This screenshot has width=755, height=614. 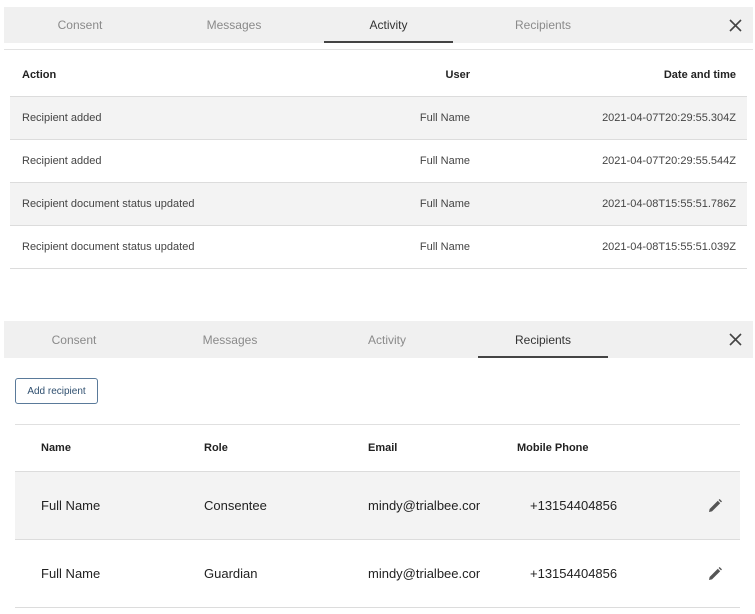 What do you see at coordinates (231, 573) in the screenshot?
I see `row-role: Guardian` at bounding box center [231, 573].